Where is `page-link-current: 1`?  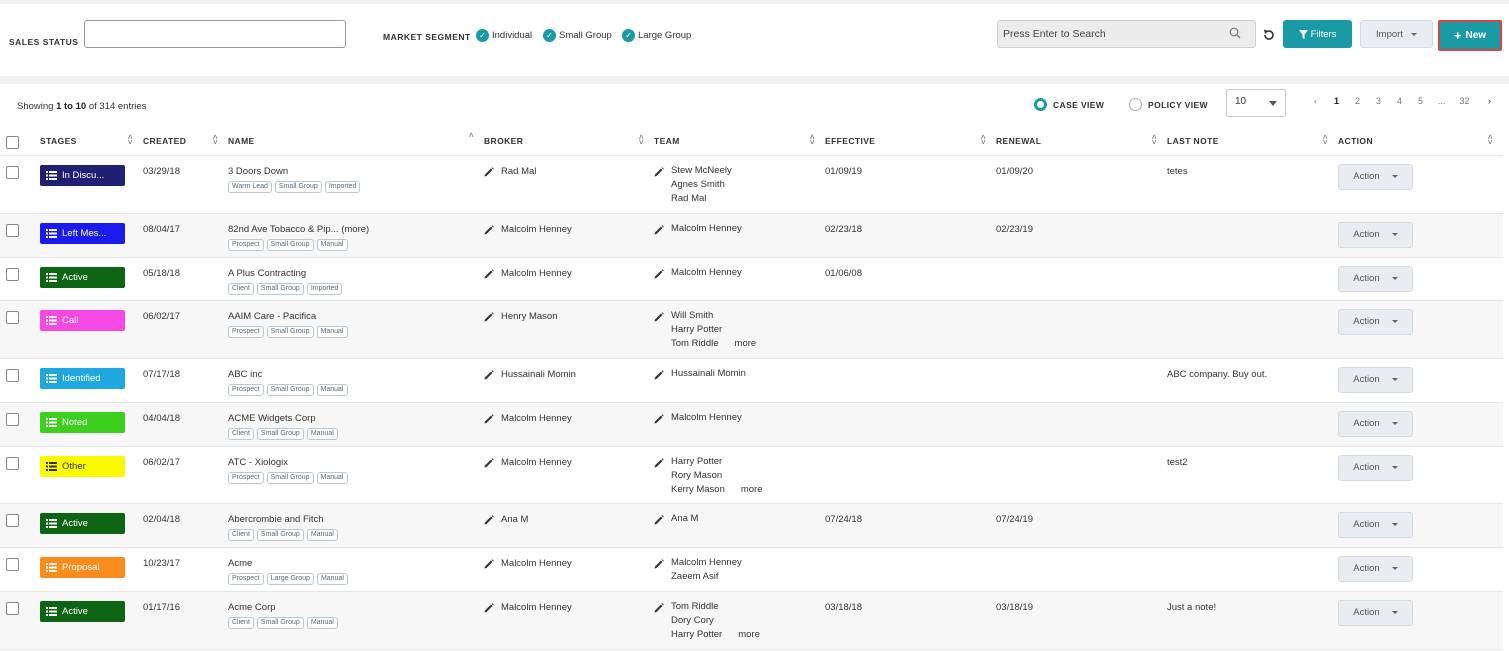
page-link-current: 1 is located at coordinates (1336, 101).